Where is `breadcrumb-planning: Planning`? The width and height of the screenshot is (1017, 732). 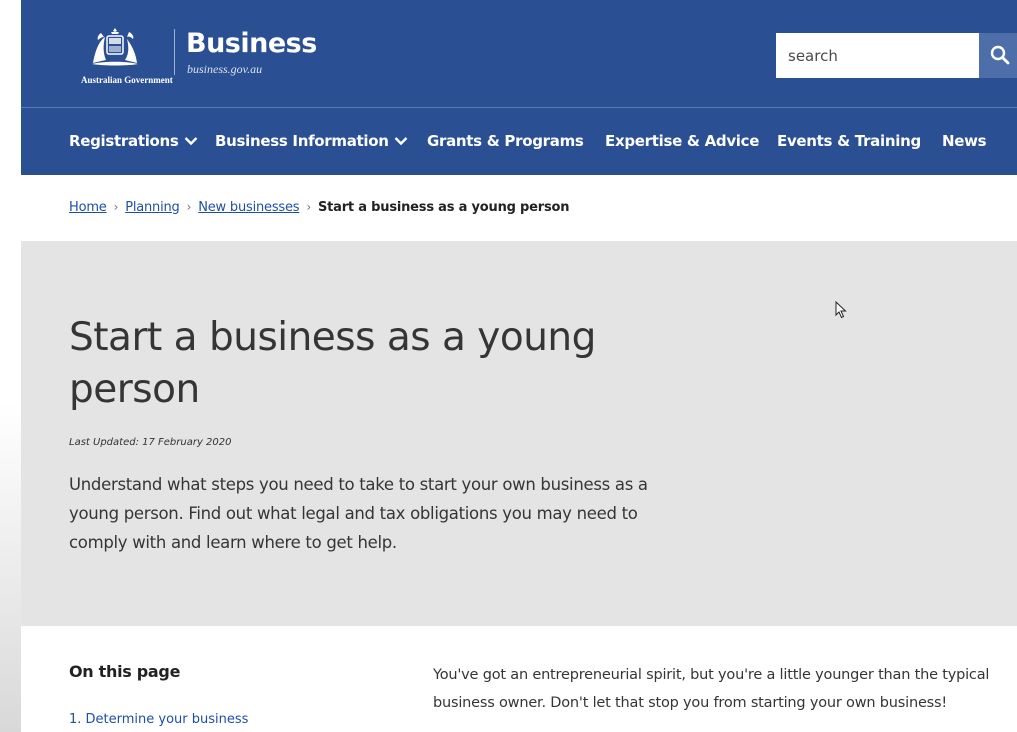
breadcrumb-planning: Planning is located at coordinates (152, 207).